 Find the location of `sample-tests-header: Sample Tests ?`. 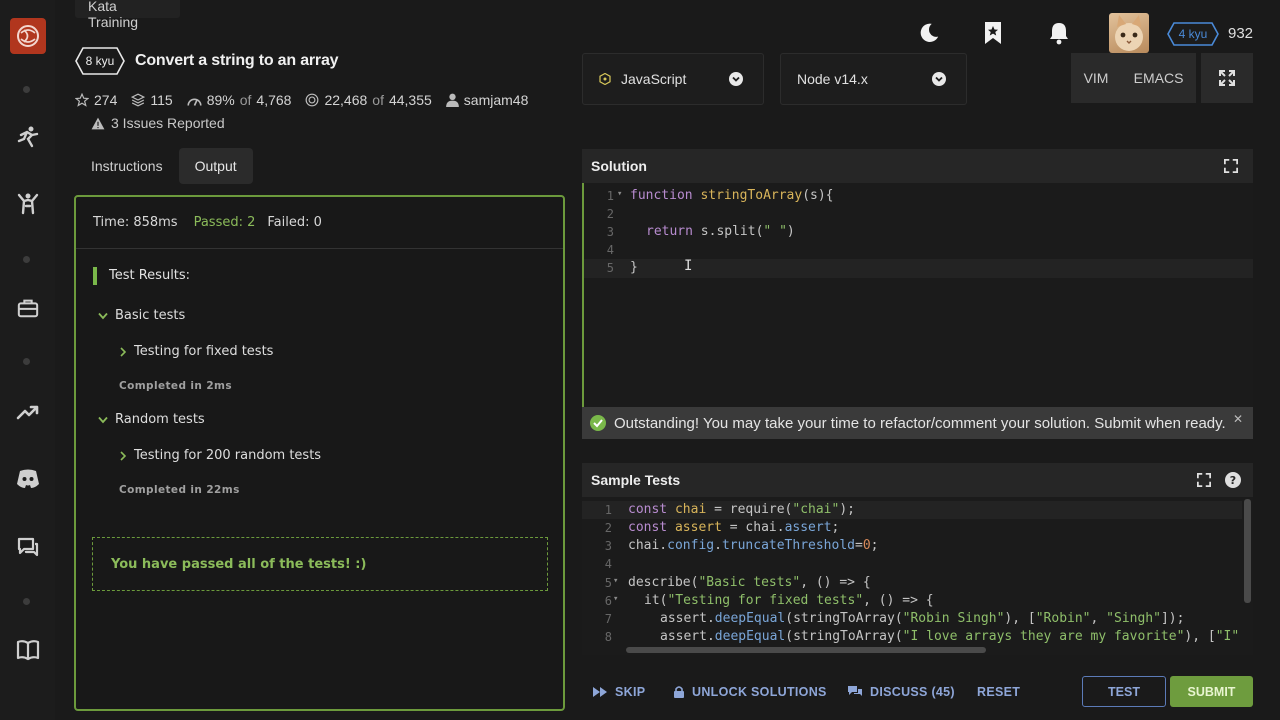

sample-tests-header: Sample Tests ? is located at coordinates (917, 480).